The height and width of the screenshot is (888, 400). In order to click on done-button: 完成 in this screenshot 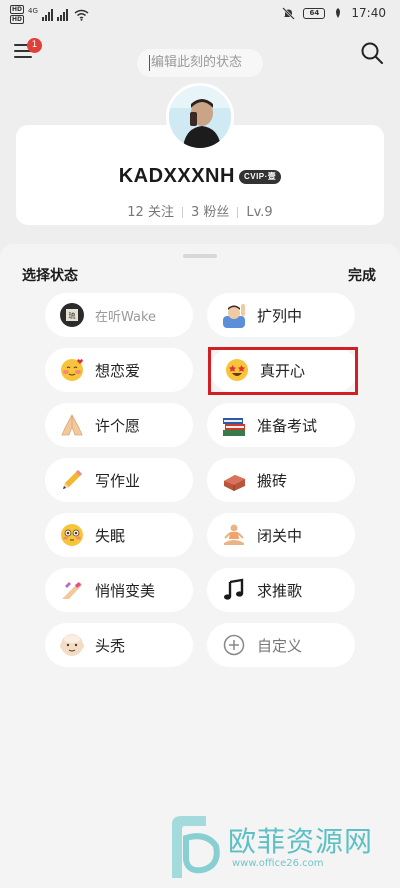, I will do `click(362, 275)`.